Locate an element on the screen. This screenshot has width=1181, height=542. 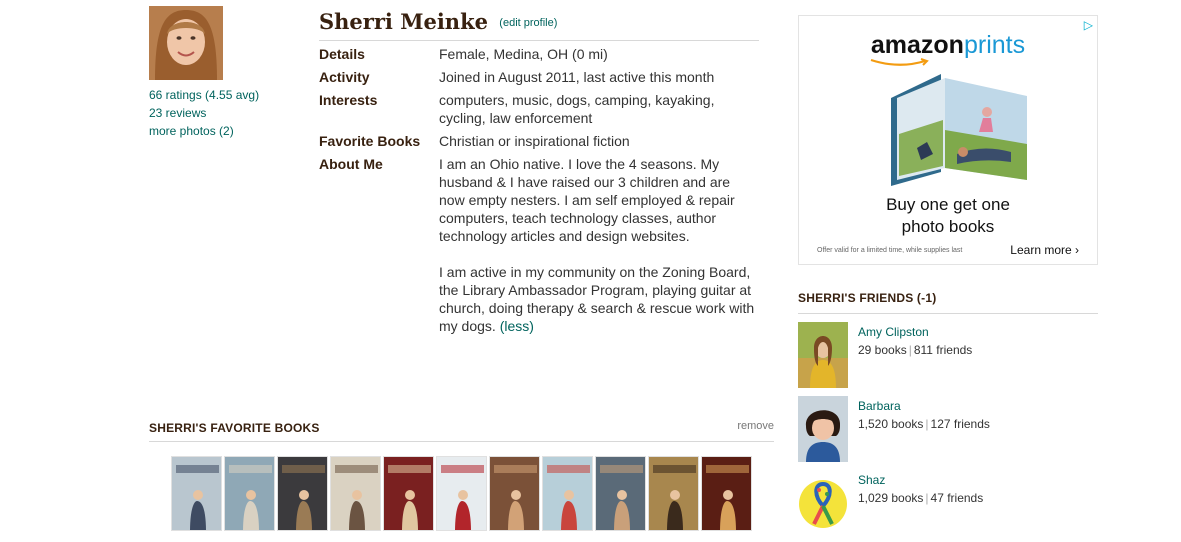
ad-headline: Buy one get one photo books is located at coordinates (948, 216).